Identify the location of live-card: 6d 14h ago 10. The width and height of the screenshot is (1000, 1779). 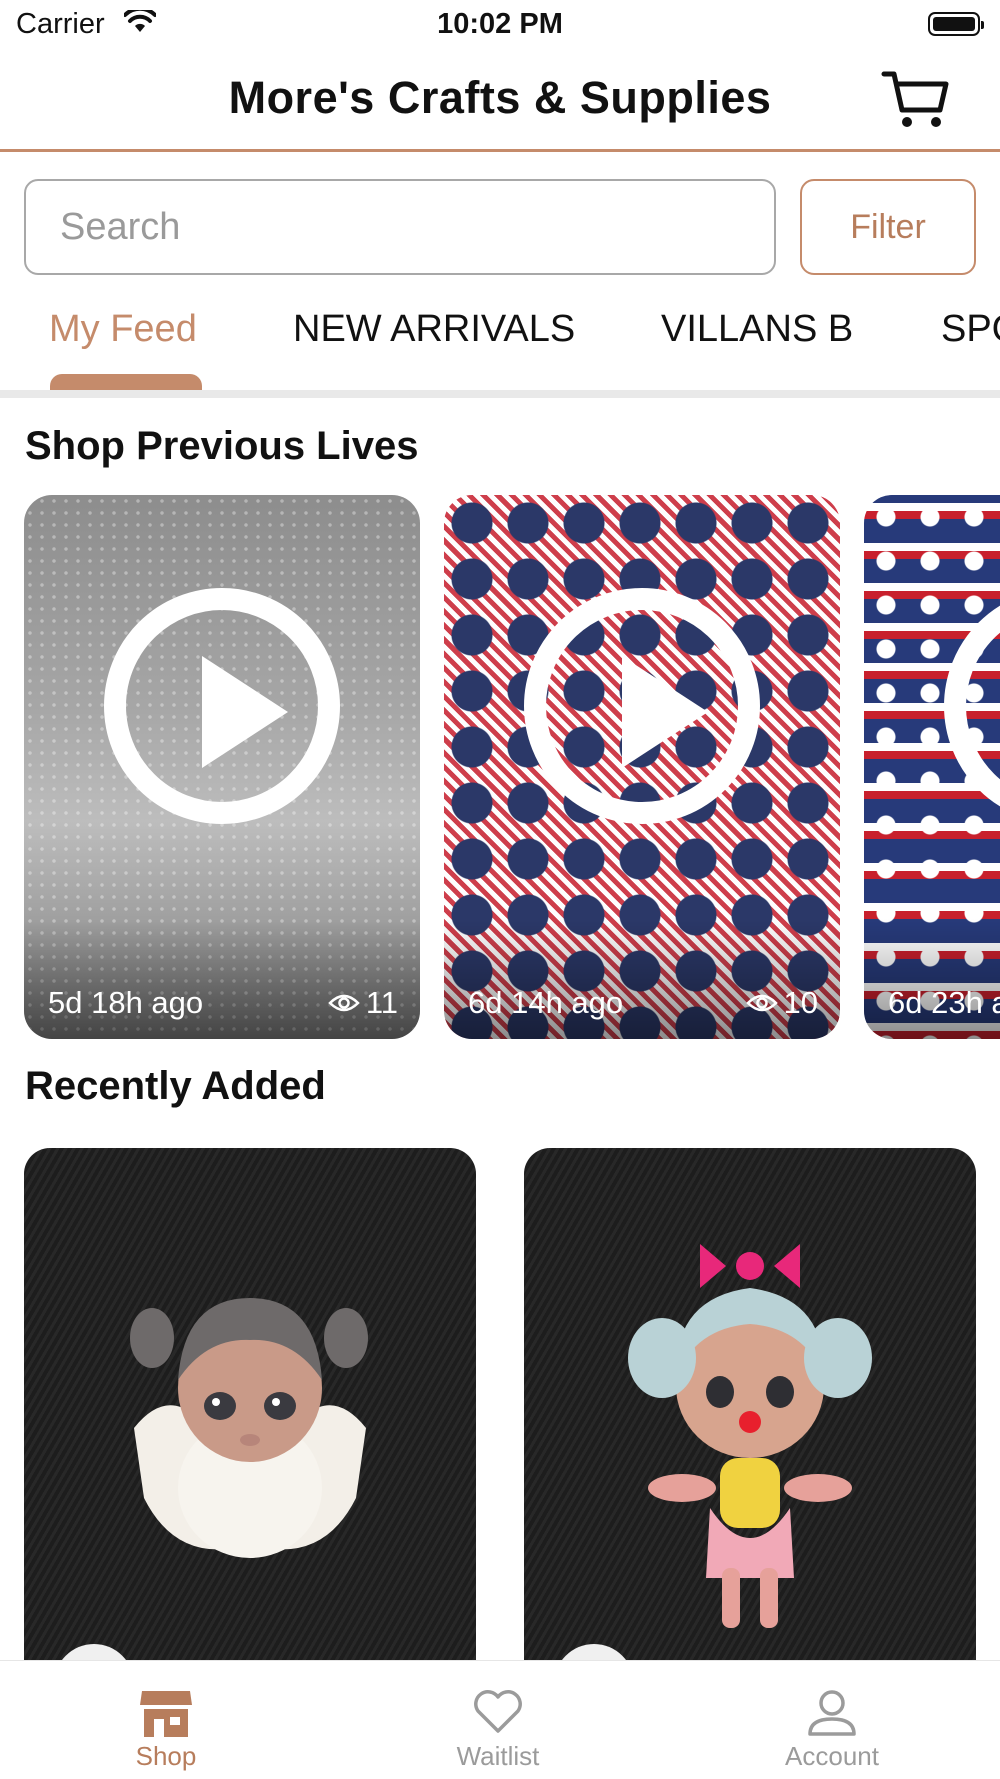
(642, 767).